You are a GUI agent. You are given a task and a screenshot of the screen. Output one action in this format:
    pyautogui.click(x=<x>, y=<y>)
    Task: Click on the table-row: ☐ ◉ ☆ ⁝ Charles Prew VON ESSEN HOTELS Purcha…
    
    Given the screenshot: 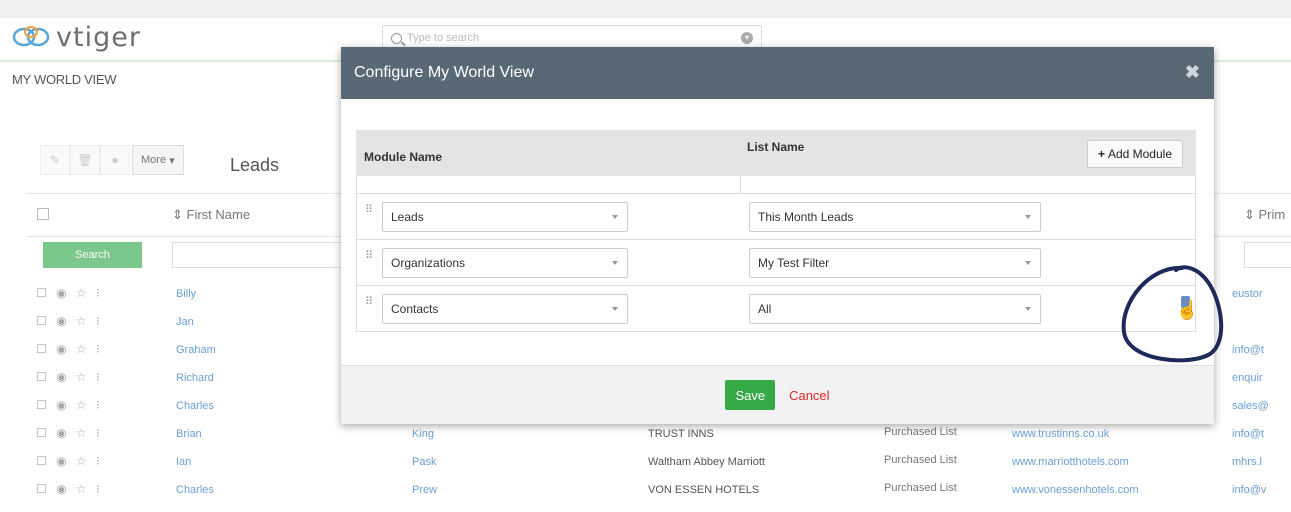 What is the action you would take?
    pyautogui.click(x=658, y=490)
    